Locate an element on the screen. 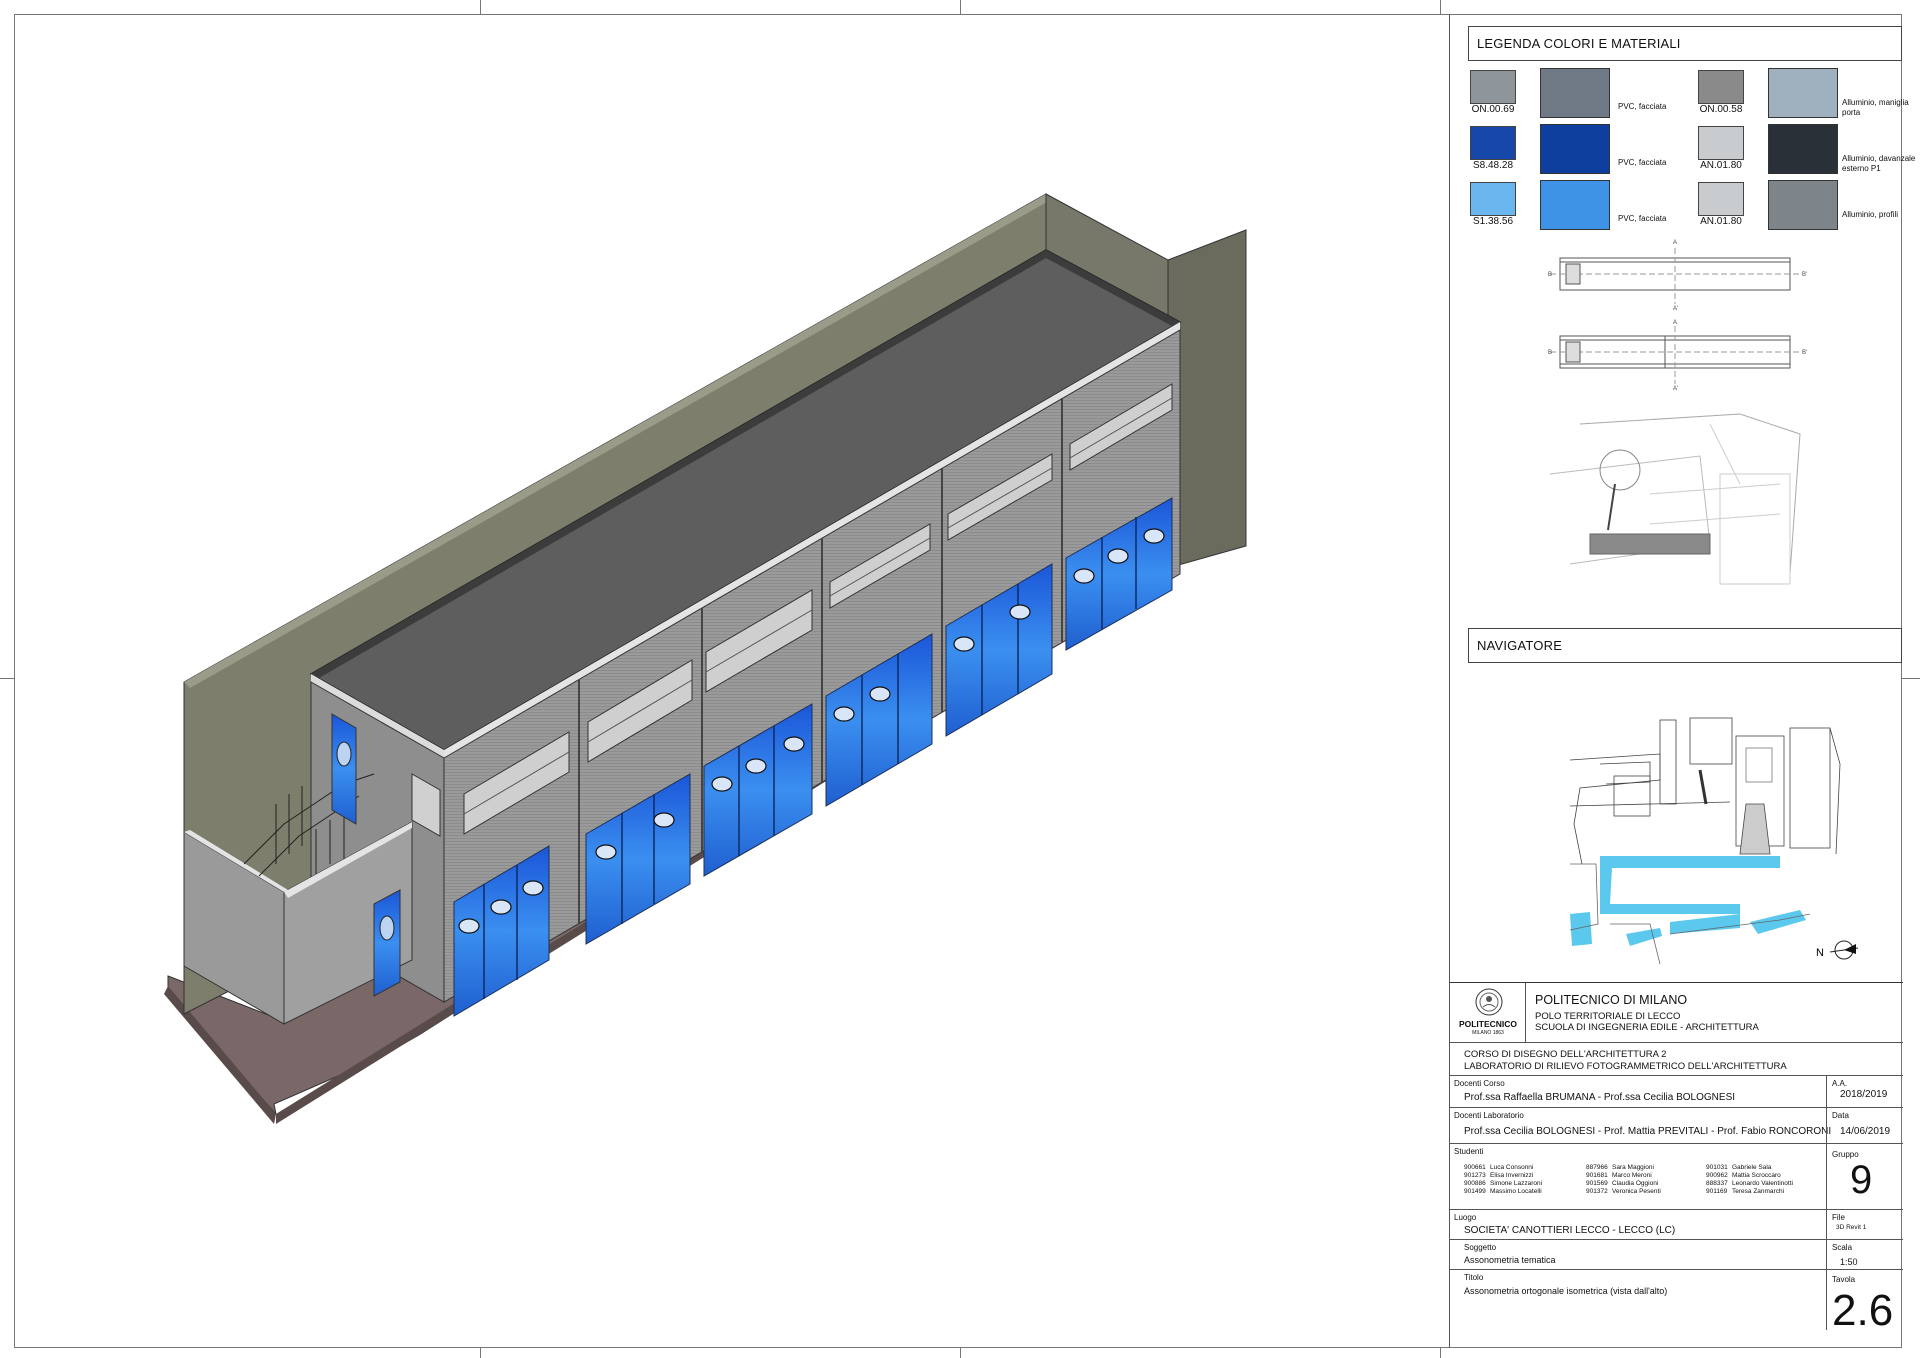 This screenshot has height=1358, width=1920. gruppo-value: 9 is located at coordinates (1861, 1180).